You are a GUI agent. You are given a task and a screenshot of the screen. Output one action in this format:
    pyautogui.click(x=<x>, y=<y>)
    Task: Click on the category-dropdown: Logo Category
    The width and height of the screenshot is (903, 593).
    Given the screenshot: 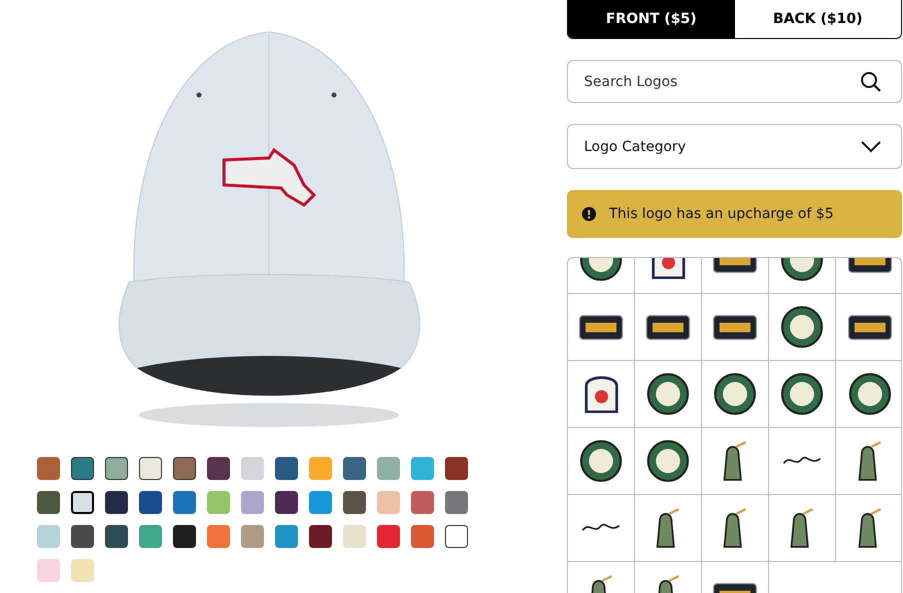 What is the action you would take?
    pyautogui.click(x=734, y=146)
    